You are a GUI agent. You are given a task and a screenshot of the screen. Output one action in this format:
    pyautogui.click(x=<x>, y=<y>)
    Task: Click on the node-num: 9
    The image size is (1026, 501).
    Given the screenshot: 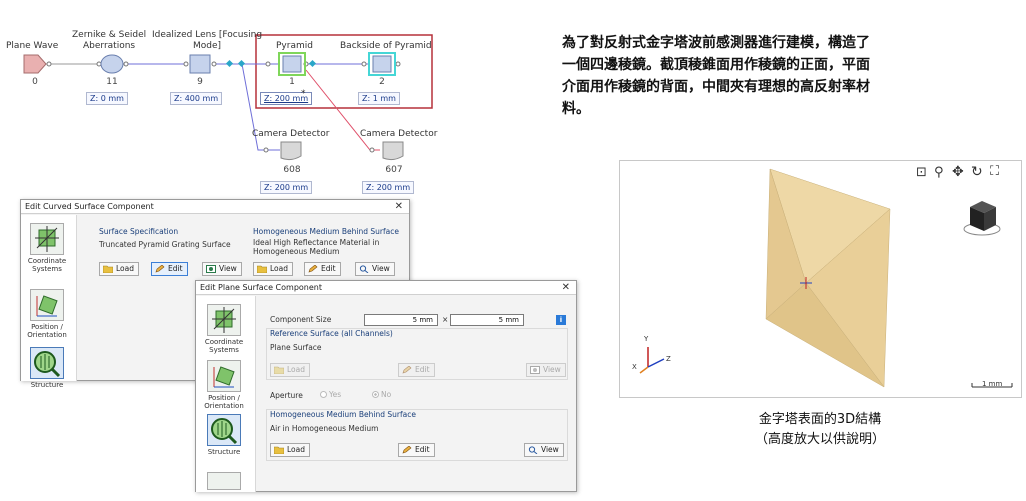 What is the action you would take?
    pyautogui.click(x=200, y=82)
    